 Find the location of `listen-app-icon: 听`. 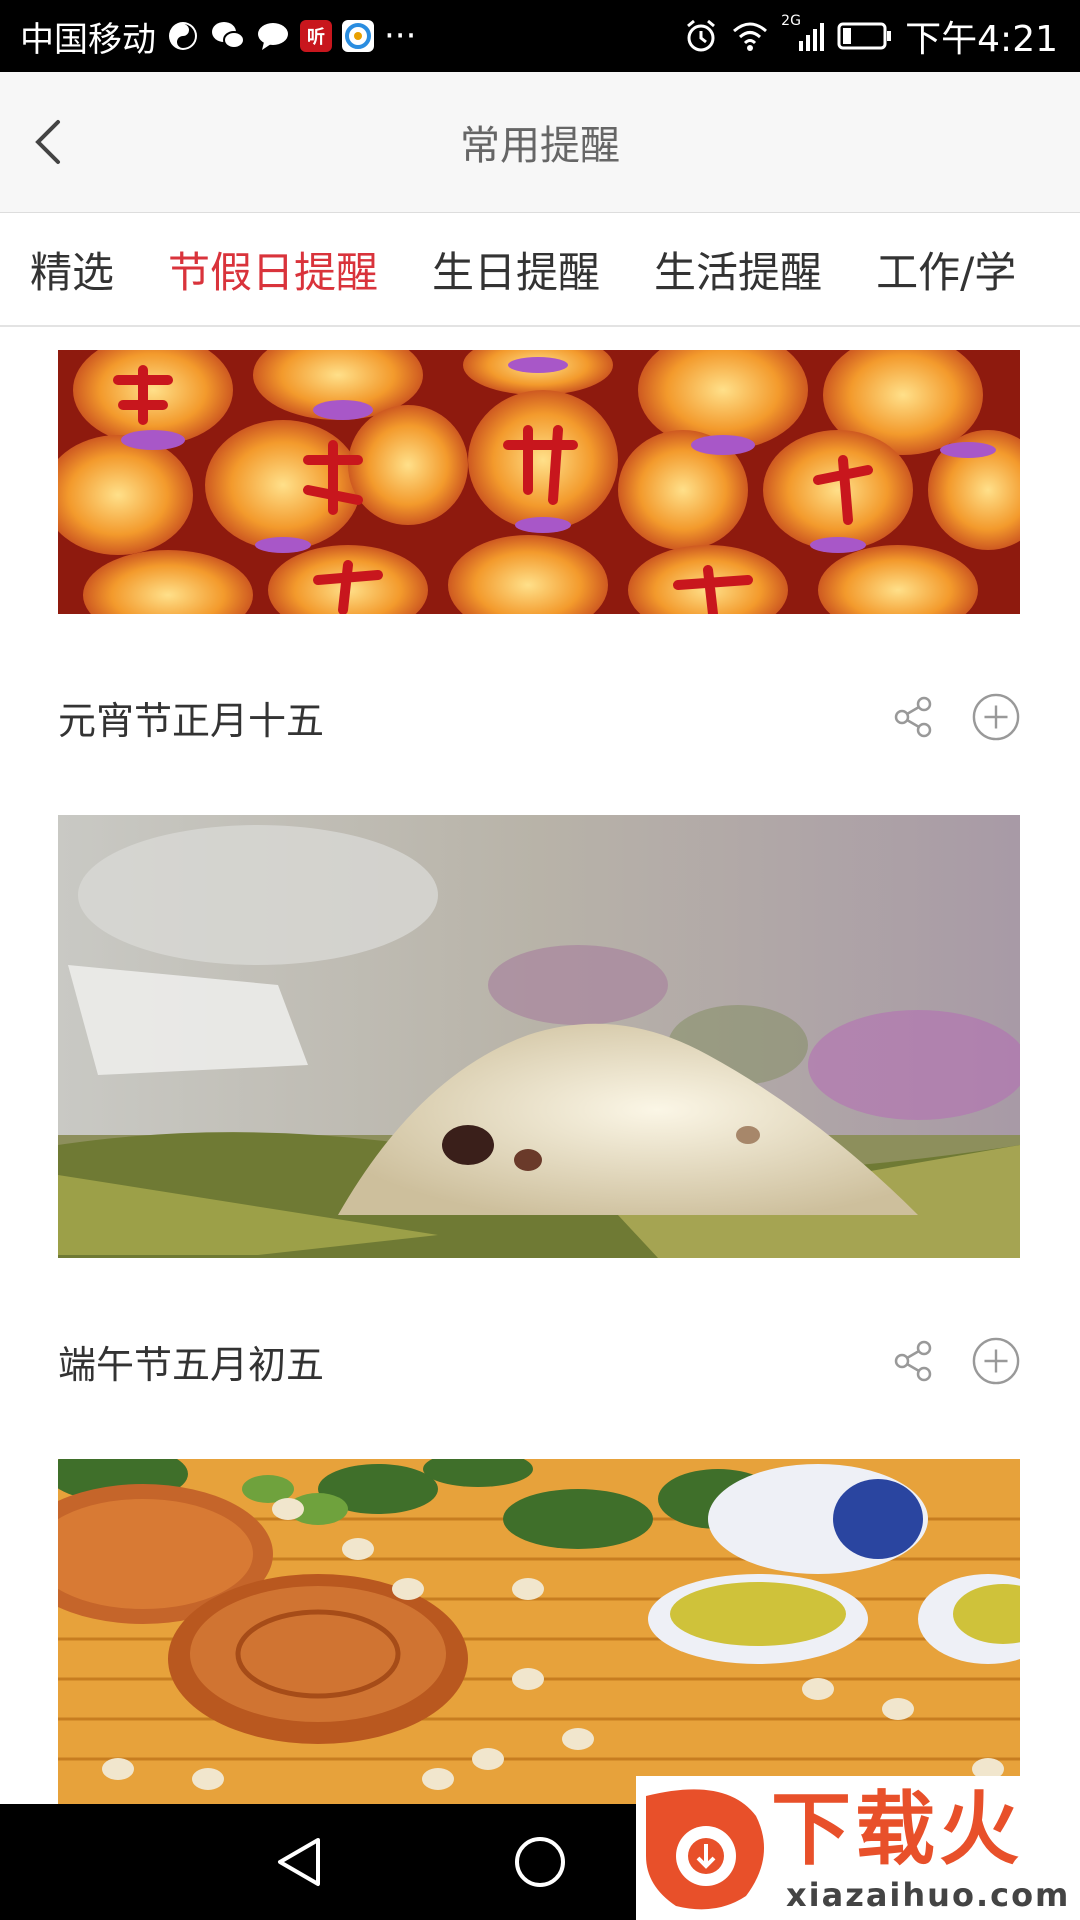

listen-app-icon: 听 is located at coordinates (316, 36).